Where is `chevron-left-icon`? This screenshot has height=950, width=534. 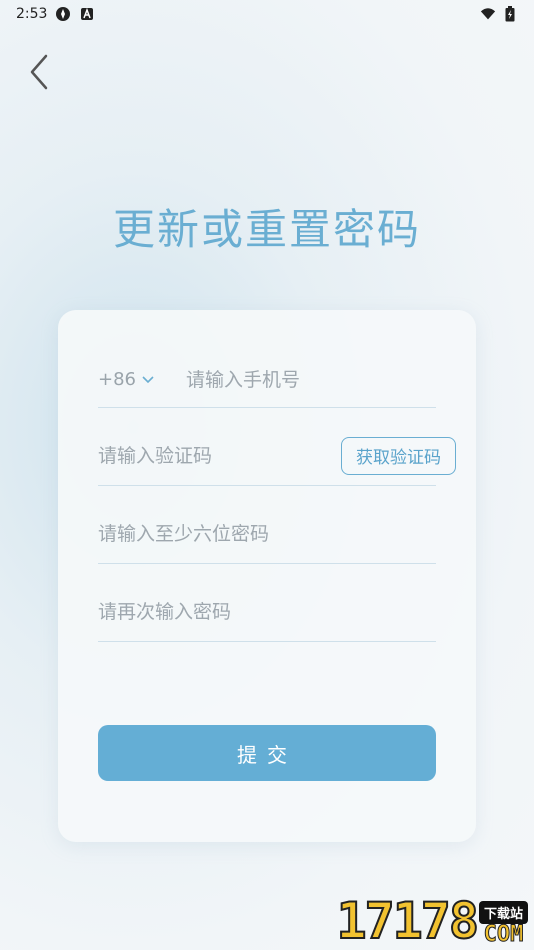
chevron-left-icon is located at coordinates (39, 72).